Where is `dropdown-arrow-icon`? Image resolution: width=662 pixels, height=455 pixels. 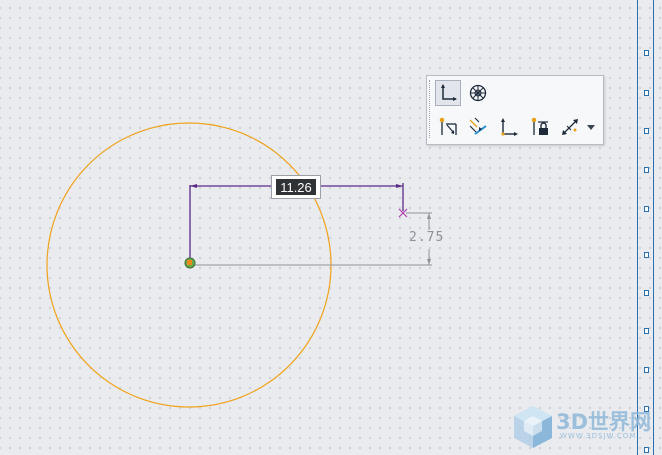
dropdown-arrow-icon is located at coordinates (591, 127).